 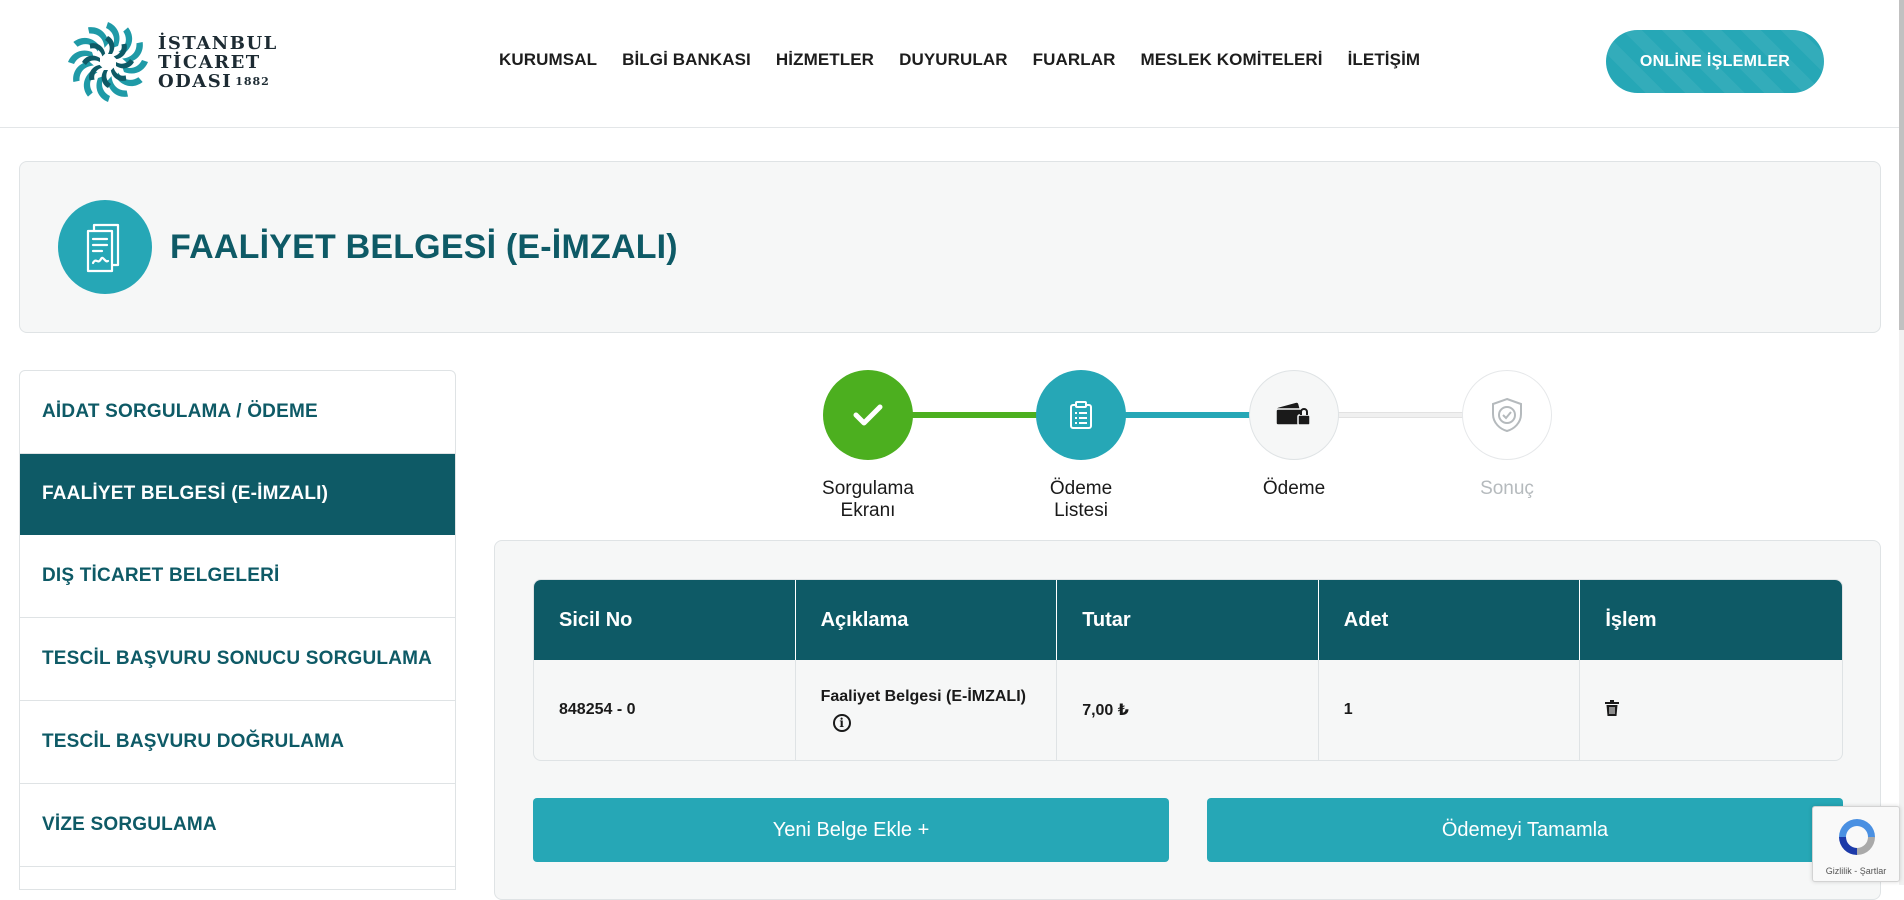 What do you see at coordinates (868, 415) in the screenshot?
I see `check-icon` at bounding box center [868, 415].